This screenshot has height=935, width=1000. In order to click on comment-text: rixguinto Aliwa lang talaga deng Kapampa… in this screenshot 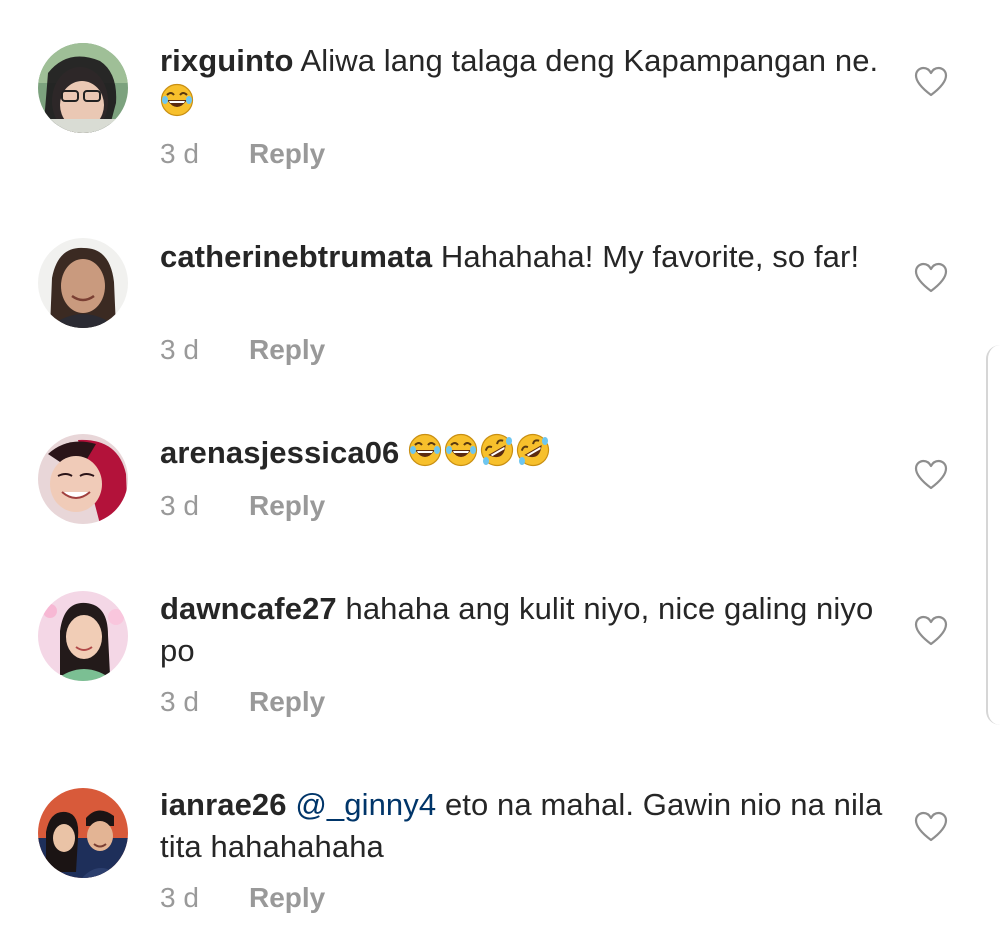, I will do `click(527, 84)`.